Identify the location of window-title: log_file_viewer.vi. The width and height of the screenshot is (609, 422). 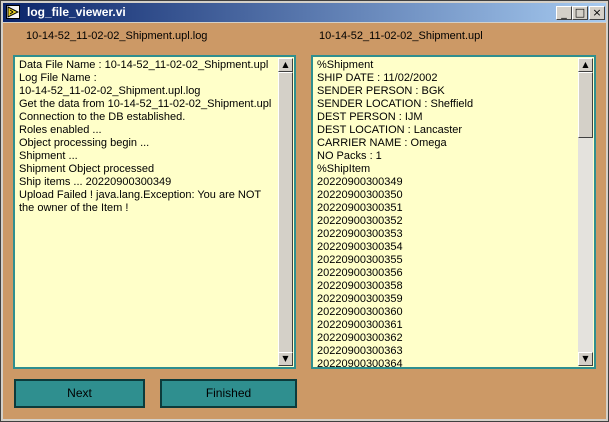
(76, 12).